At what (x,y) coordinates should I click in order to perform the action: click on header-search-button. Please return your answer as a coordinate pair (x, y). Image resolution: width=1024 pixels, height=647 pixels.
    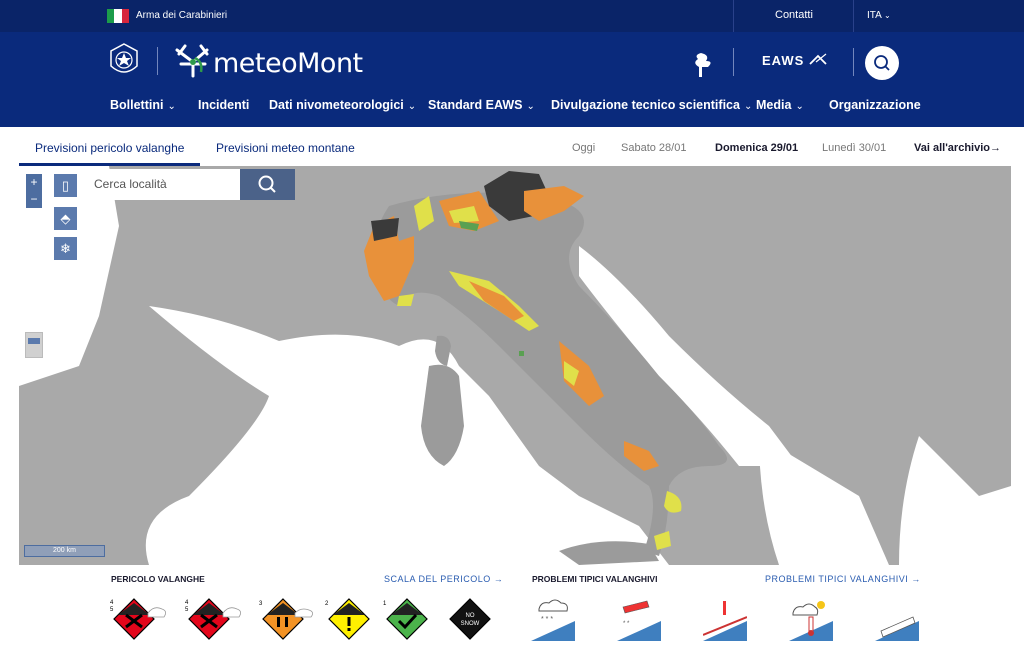
    Looking at the image, I should click on (882, 63).